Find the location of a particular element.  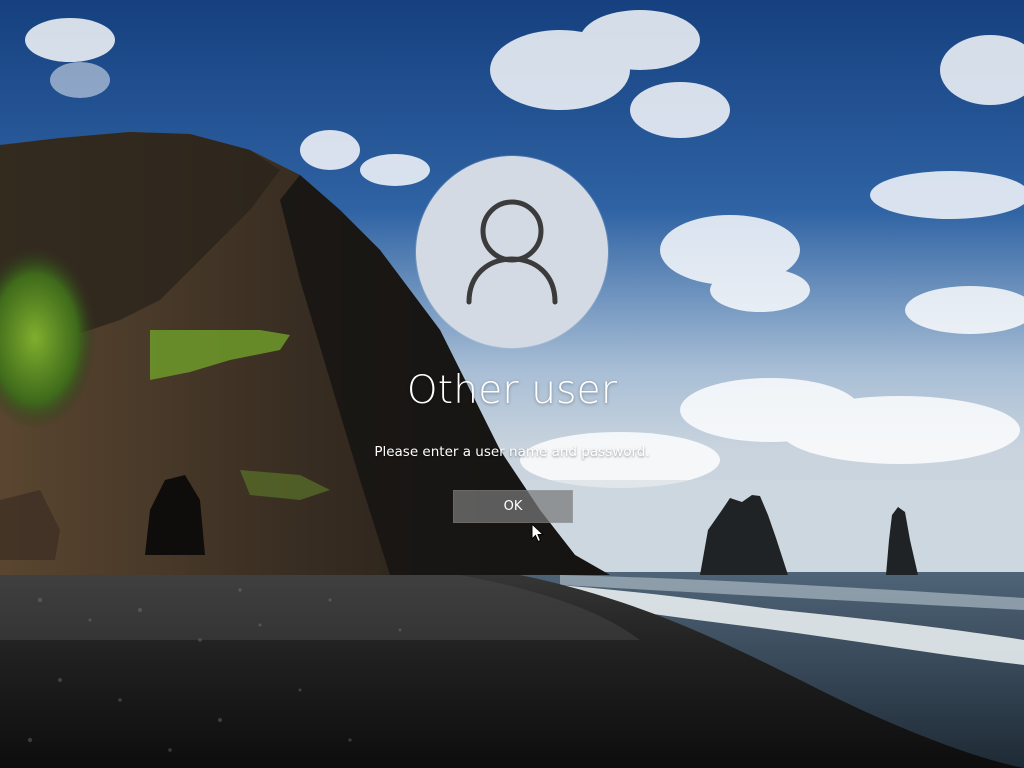

ok-button: OK is located at coordinates (513, 506).